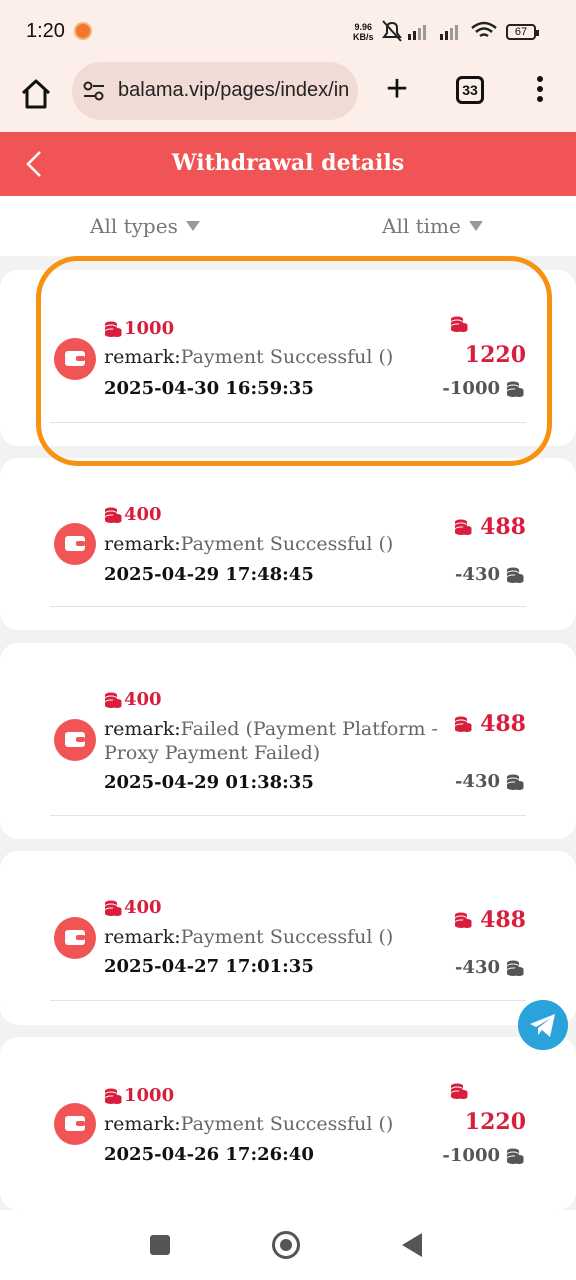 The width and height of the screenshot is (576, 1280). What do you see at coordinates (412, 1245) in the screenshot?
I see `back-nav-button` at bounding box center [412, 1245].